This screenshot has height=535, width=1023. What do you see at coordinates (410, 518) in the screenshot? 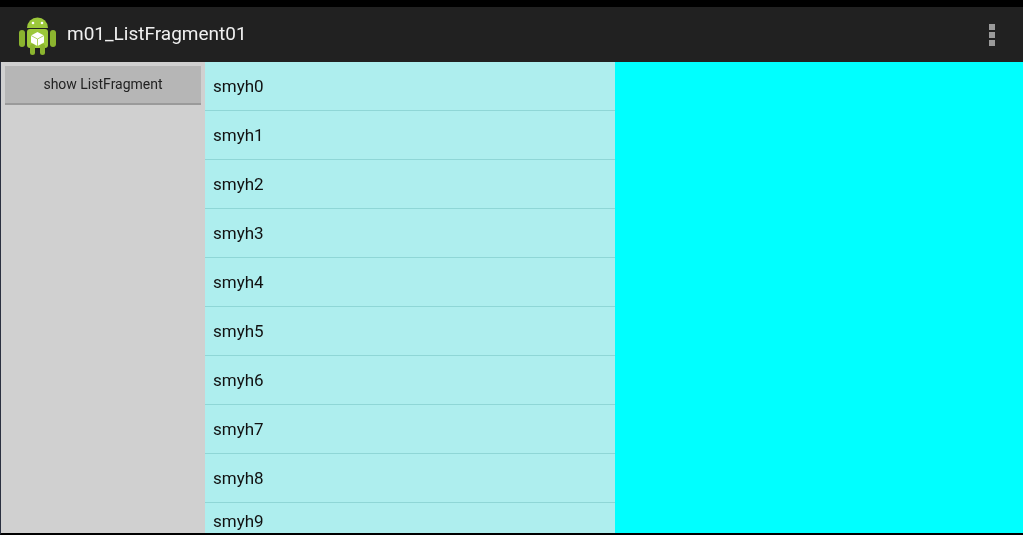
I see `list-item: smyh9` at bounding box center [410, 518].